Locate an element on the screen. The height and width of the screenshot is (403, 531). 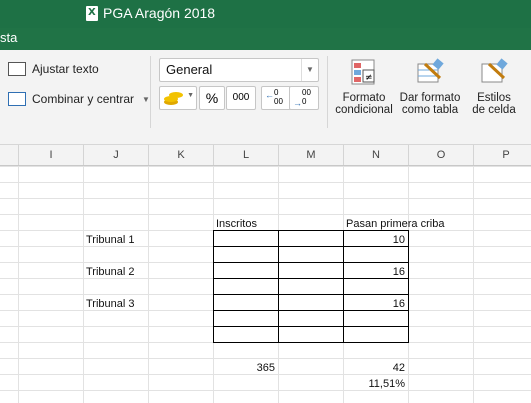
decrease-decimal-button: → 00 0 is located at coordinates (304, 98).